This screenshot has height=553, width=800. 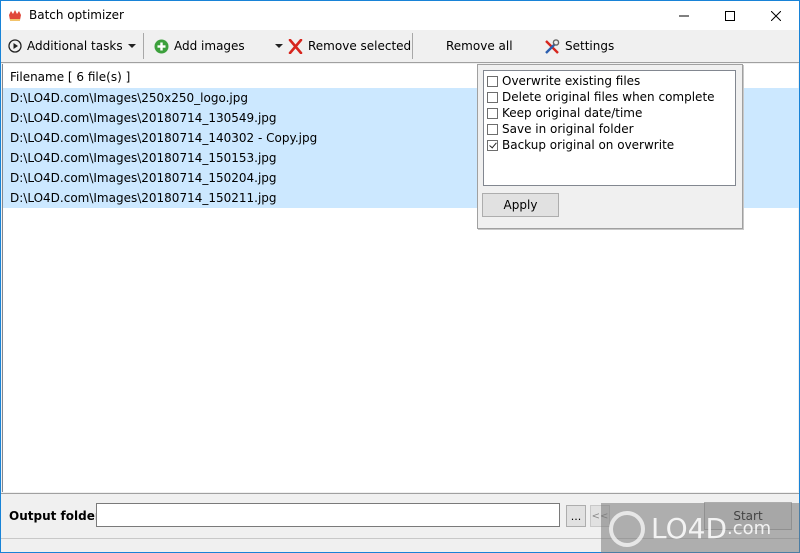 I want to click on option-label: Overwrite existing files, so click(x=571, y=81).